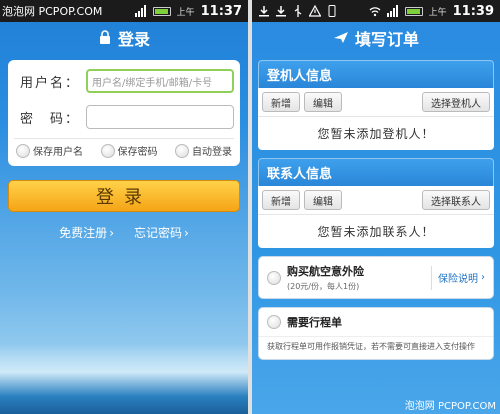  I want to click on edit-contact-button: 编辑, so click(323, 200).